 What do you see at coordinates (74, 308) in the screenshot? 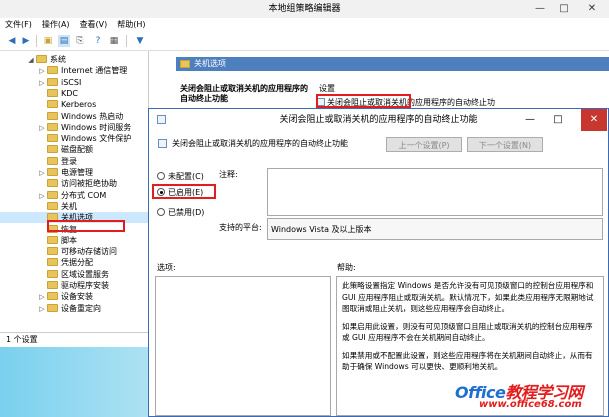
I see `tree-item: ▷ 设备重定向` at bounding box center [74, 308].